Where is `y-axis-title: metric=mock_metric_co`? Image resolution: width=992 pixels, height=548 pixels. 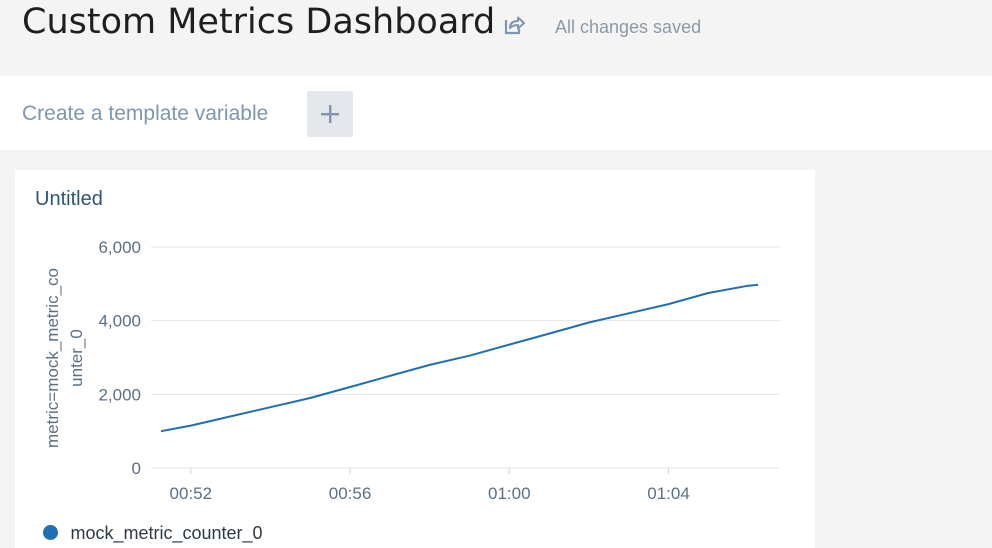 y-axis-title: metric=mock_metric_co is located at coordinates (52, 358).